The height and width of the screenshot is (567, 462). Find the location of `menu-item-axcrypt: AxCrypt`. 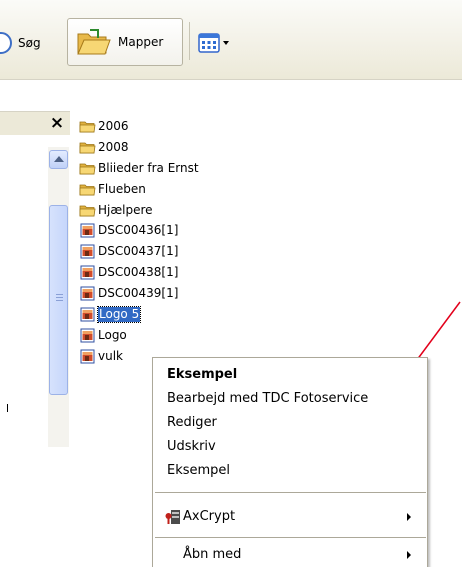

menu-item-axcrypt: AxCrypt is located at coordinates (209, 517).